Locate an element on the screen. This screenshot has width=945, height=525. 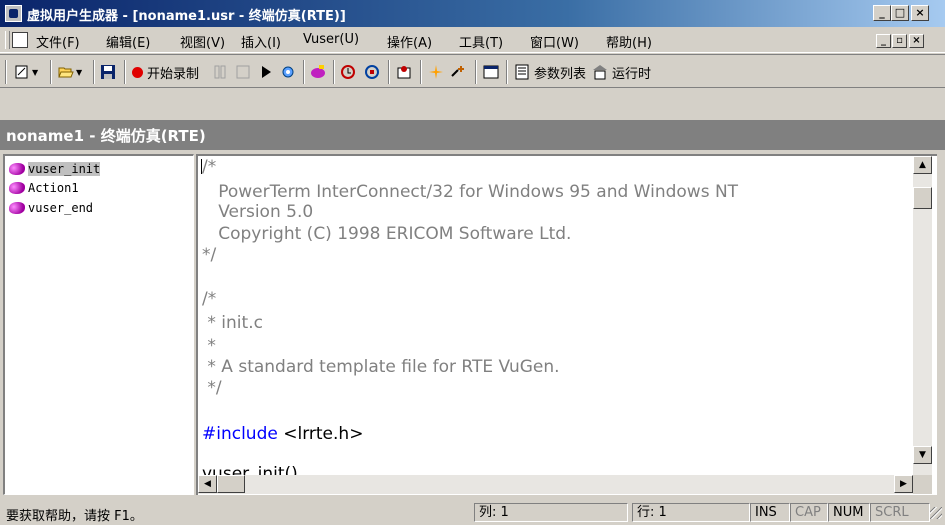
insert-step-button is located at coordinates (458, 72).